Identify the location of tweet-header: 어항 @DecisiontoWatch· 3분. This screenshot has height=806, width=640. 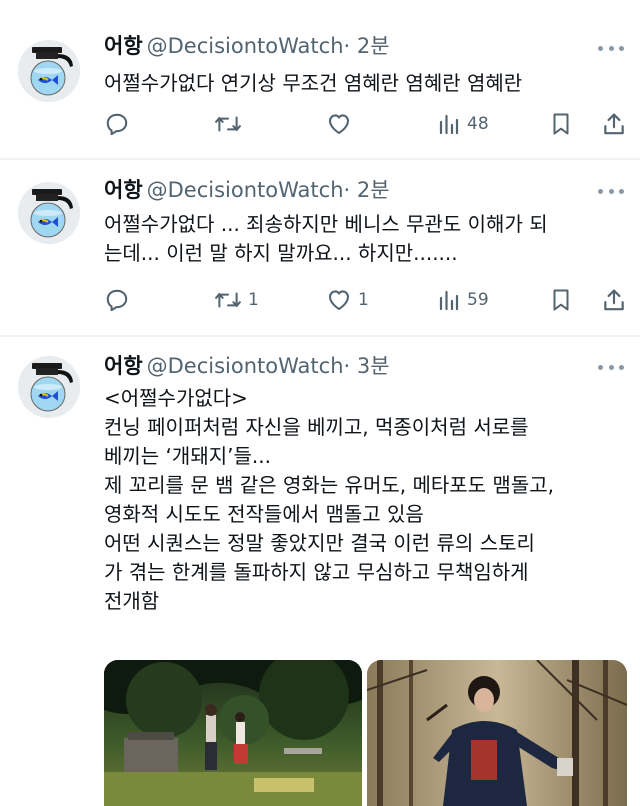
(247, 366).